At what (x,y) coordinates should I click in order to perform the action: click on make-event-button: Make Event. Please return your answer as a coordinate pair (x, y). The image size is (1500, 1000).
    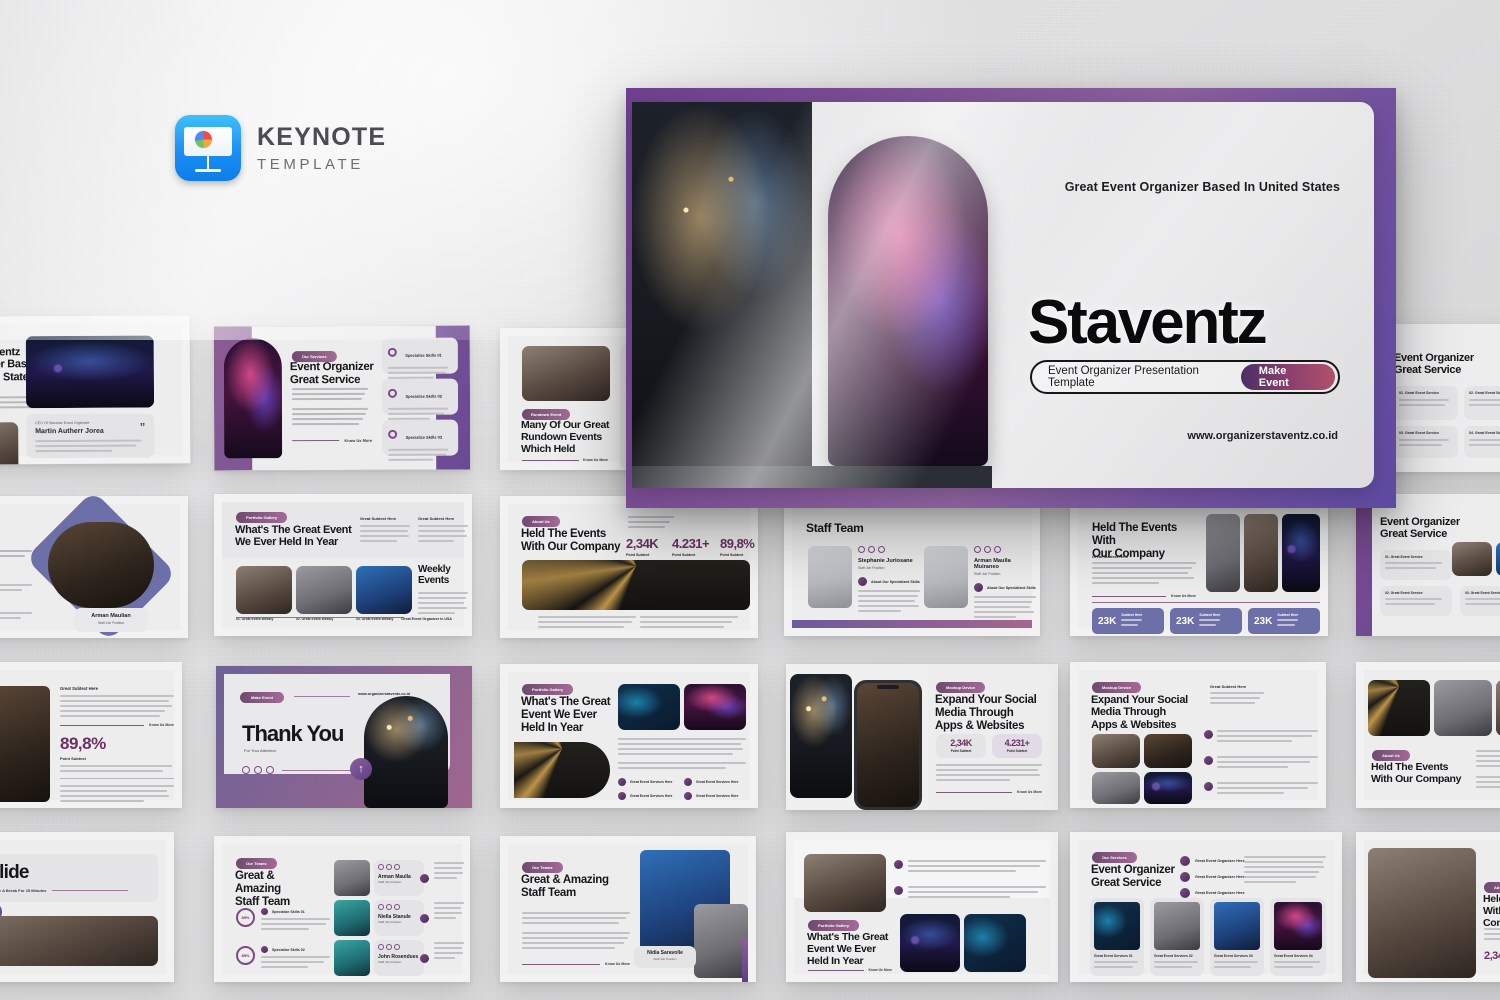
    Looking at the image, I should click on (1287, 377).